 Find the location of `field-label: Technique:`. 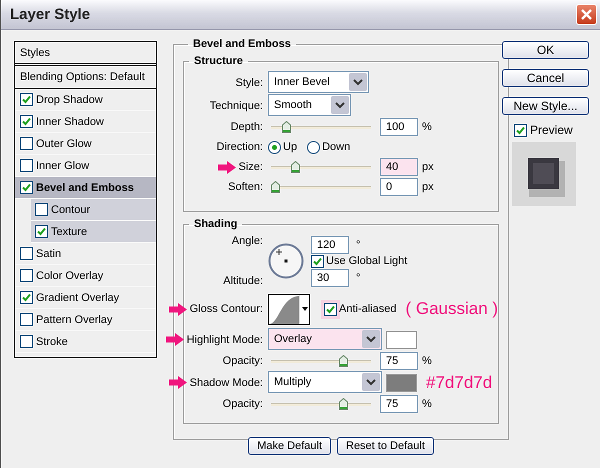

field-label: Technique: is located at coordinates (236, 106).